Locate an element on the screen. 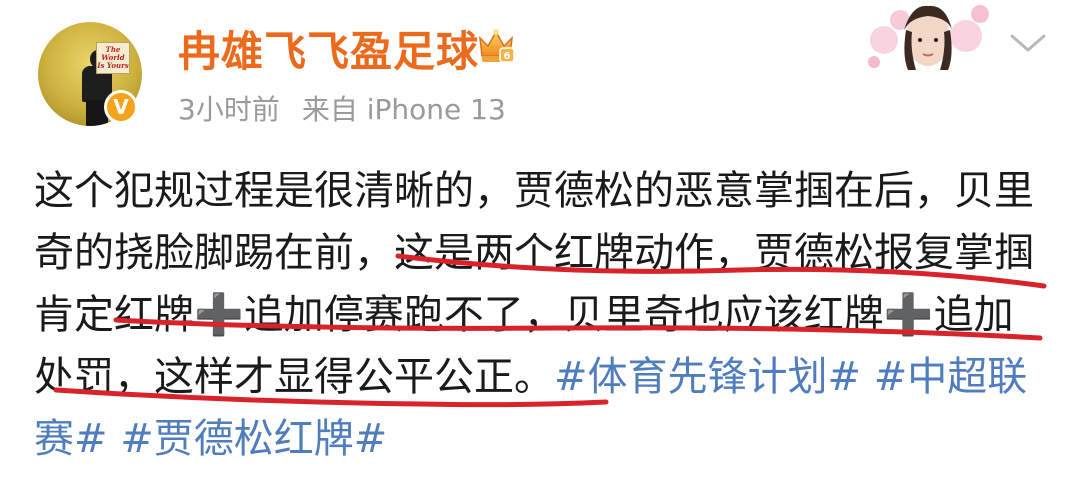 The image size is (1078, 488). post-line-2: 奇的挠脸脚踢在前，这是两个红牌动作，贾德松报复掌掴 is located at coordinates (534, 253).